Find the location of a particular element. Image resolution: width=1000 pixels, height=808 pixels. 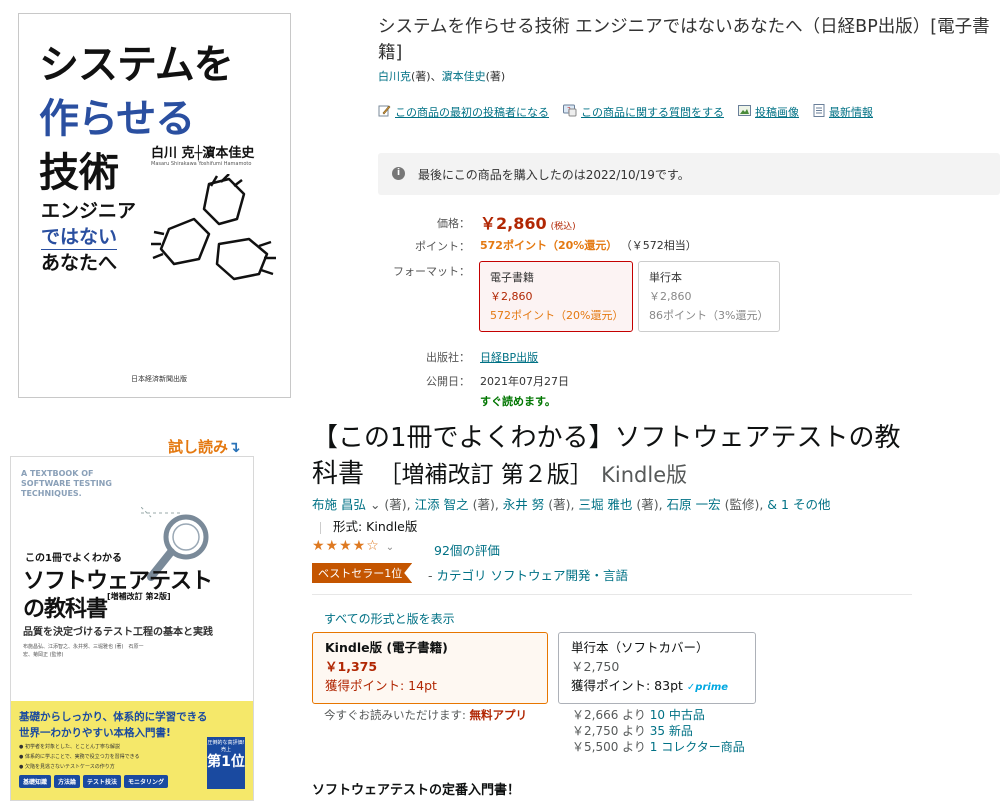

release-date-value: 2021年07月27日 is located at coordinates (524, 381).